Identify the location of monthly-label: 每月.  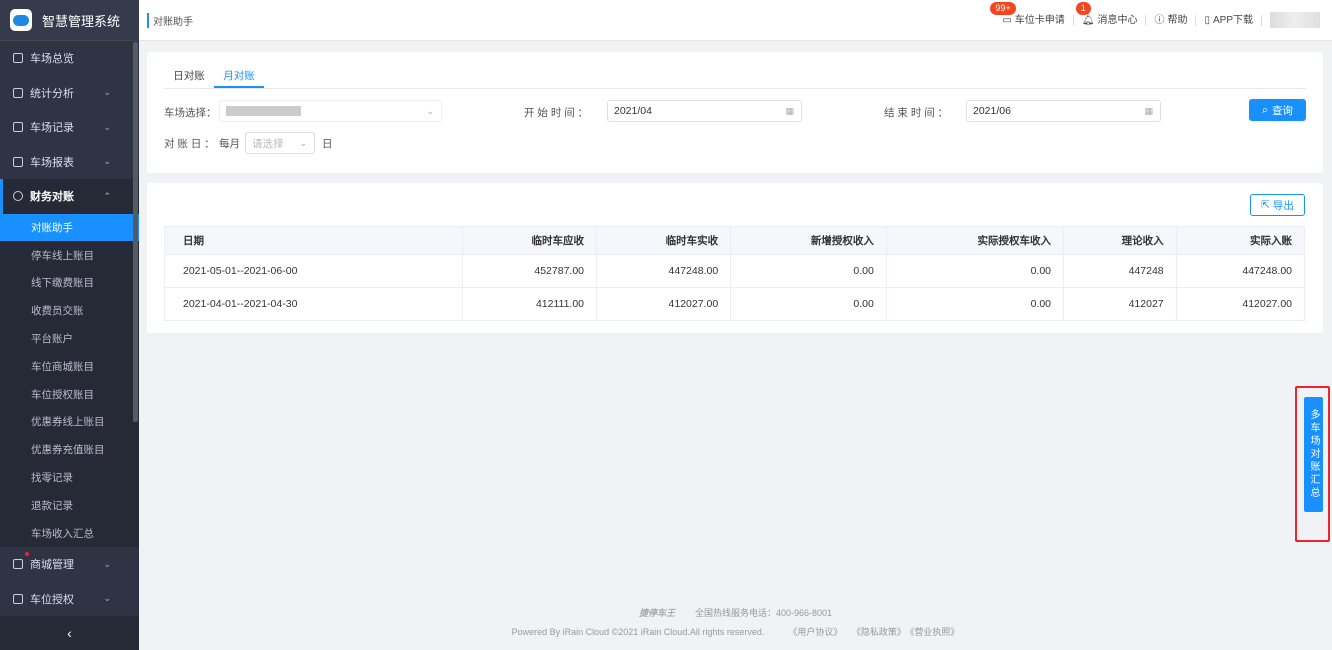
(229, 144).